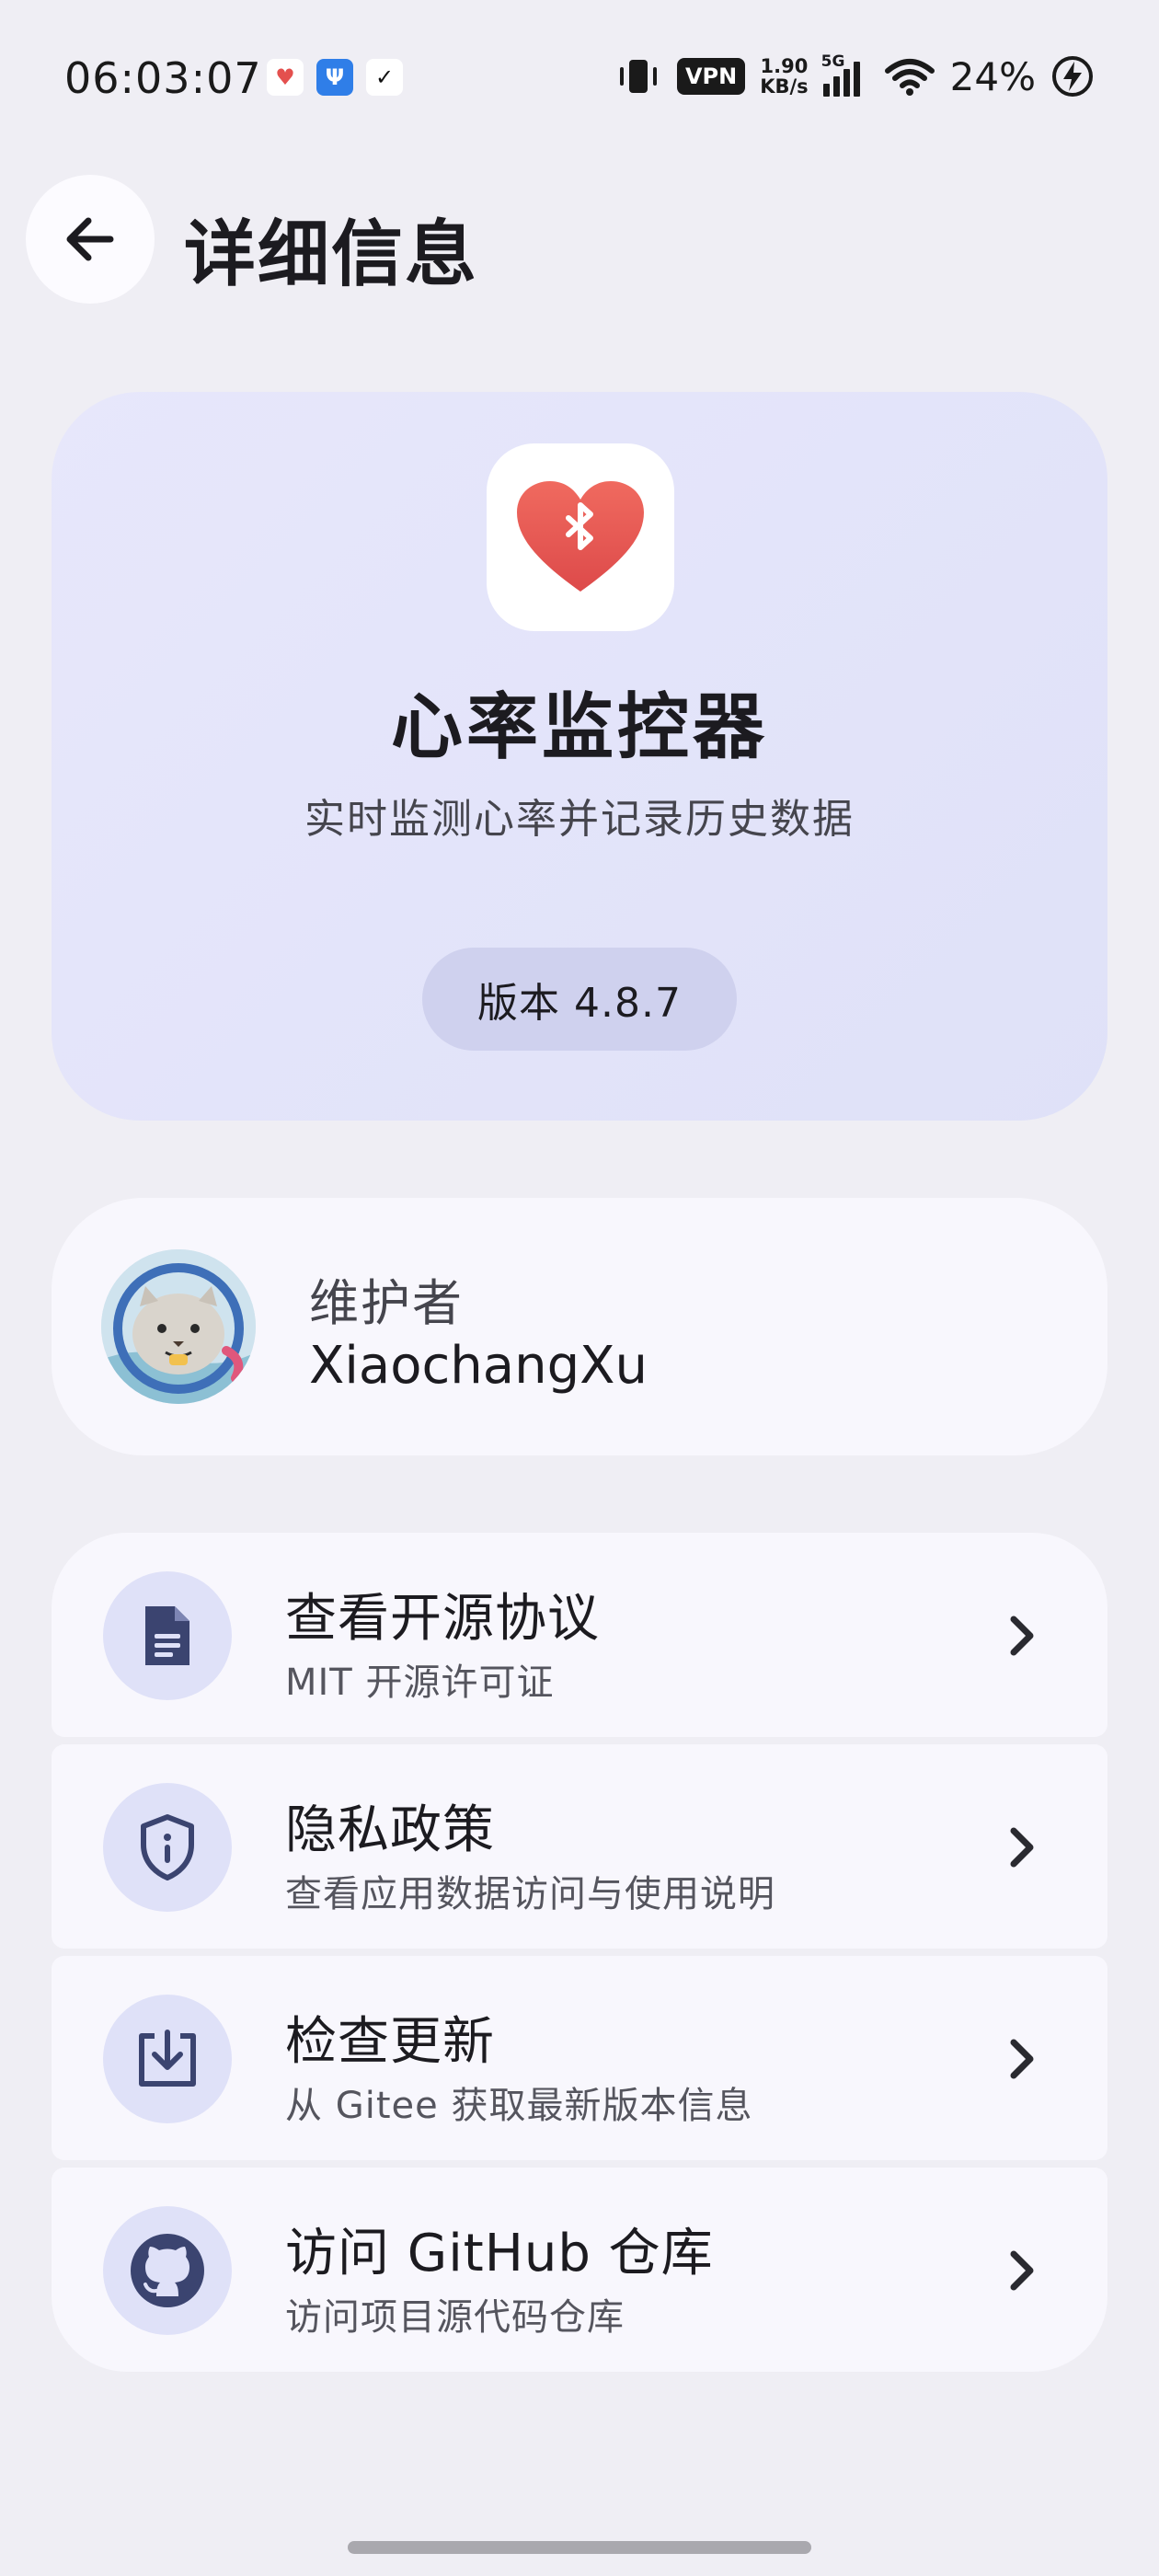 Image resolution: width=1159 pixels, height=2576 pixels. What do you see at coordinates (530, 1894) in the screenshot?
I see `action-subtitle: 查看应用数据访问与使用说明` at bounding box center [530, 1894].